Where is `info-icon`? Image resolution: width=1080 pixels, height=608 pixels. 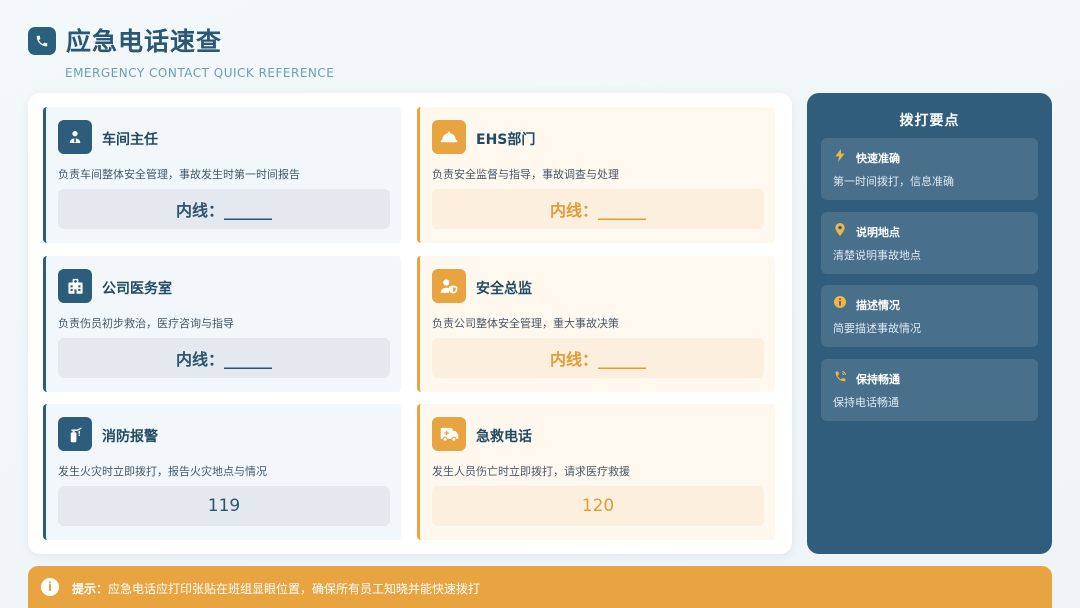 info-icon is located at coordinates (840, 302).